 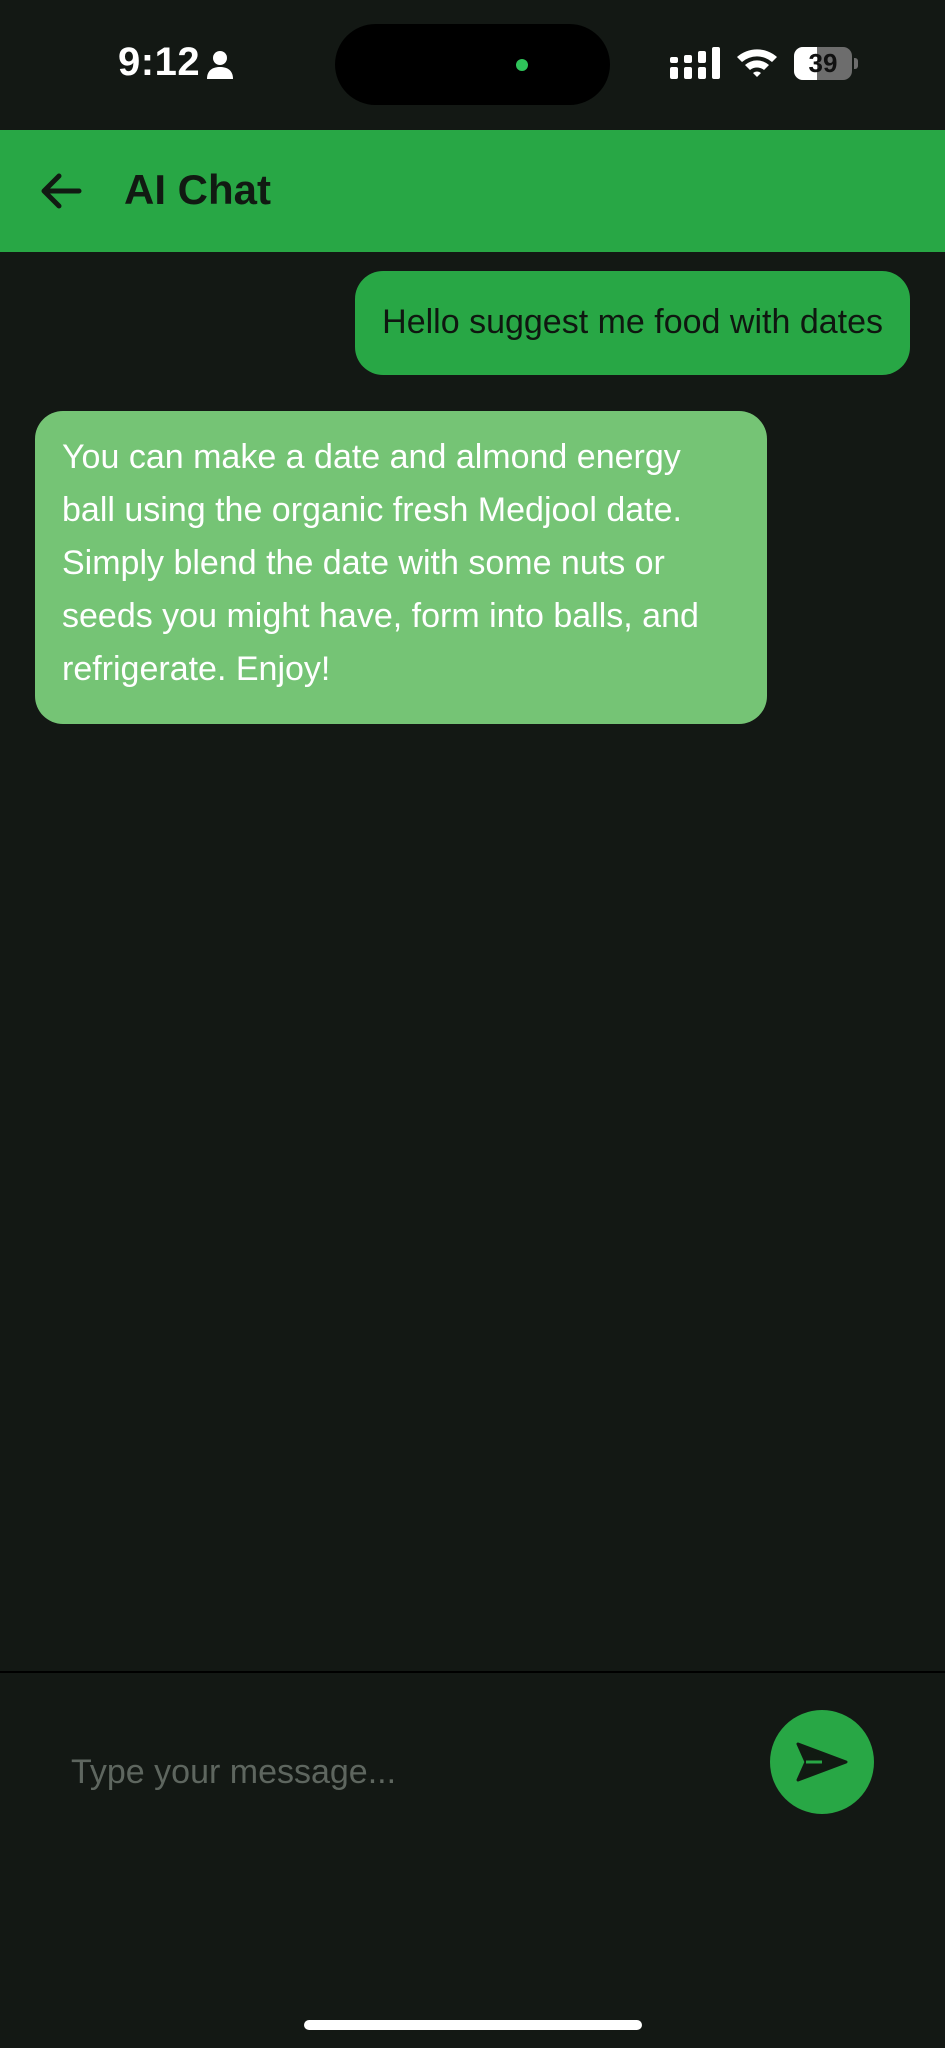 I want to click on battery-icon: 39, so click(x=826, y=63).